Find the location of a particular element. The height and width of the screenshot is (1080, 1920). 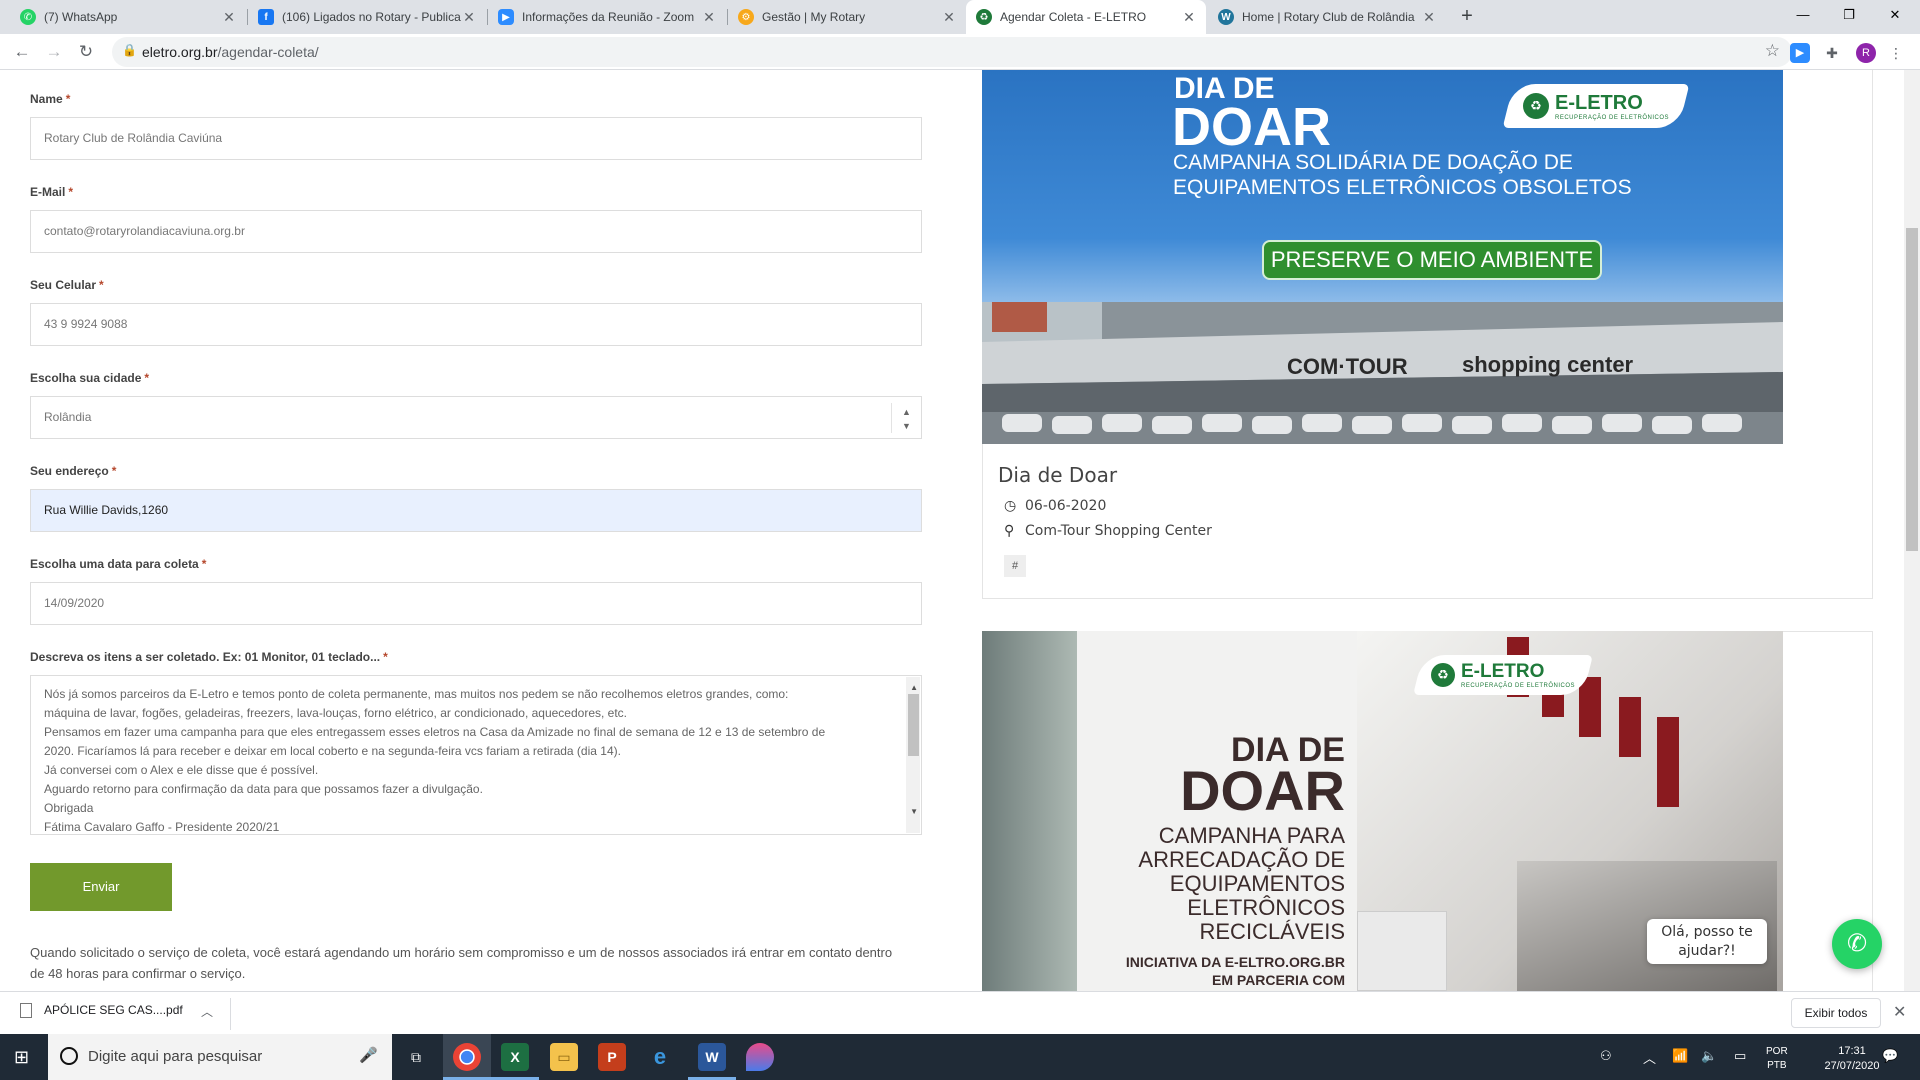

people-icon: ⚇ is located at coordinates (1606, 1056).